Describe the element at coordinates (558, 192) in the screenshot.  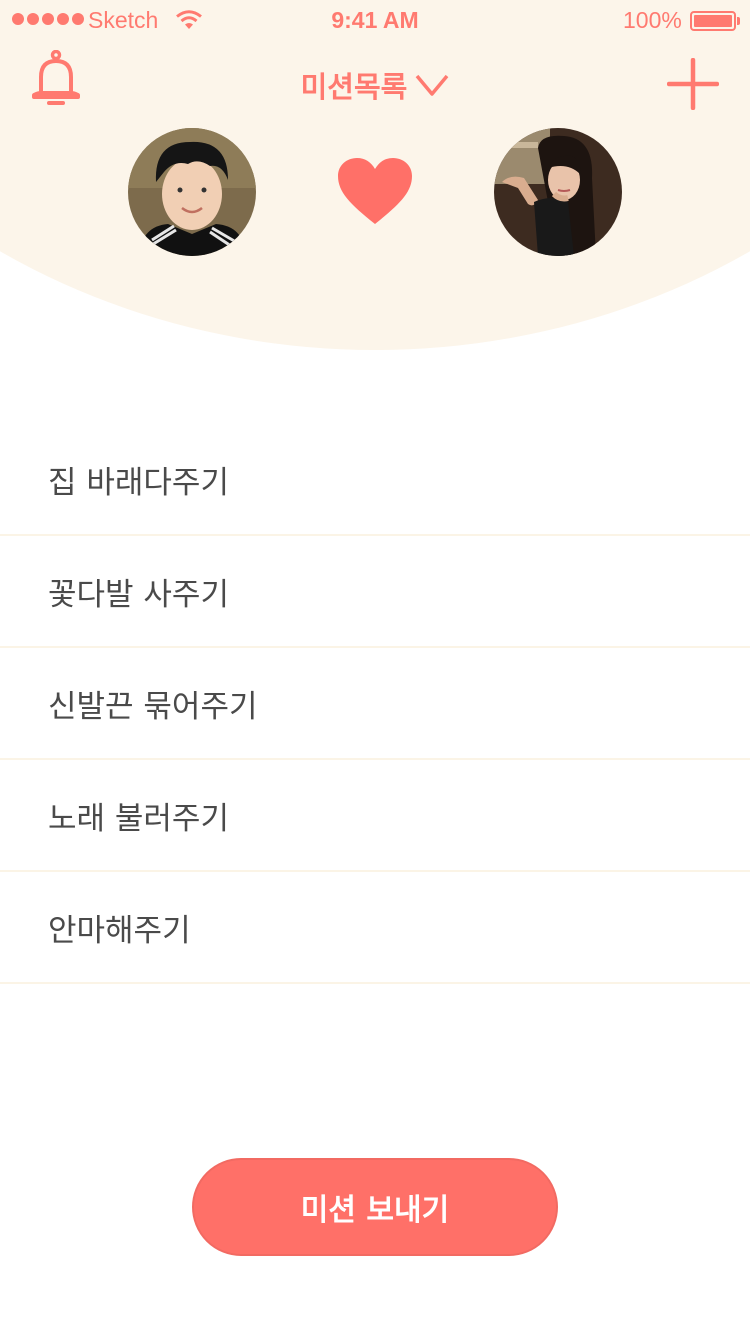
I see `avatar-girl` at that location.